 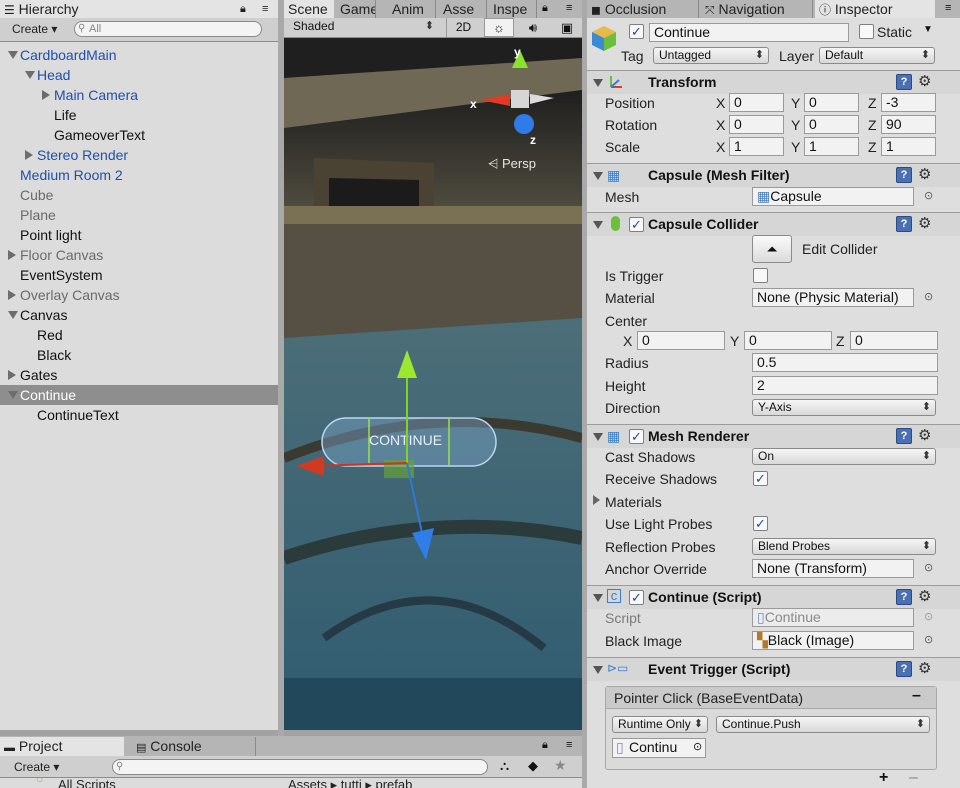 What do you see at coordinates (756, 146) in the screenshot?
I see `transform-scale-x-field: 1` at bounding box center [756, 146].